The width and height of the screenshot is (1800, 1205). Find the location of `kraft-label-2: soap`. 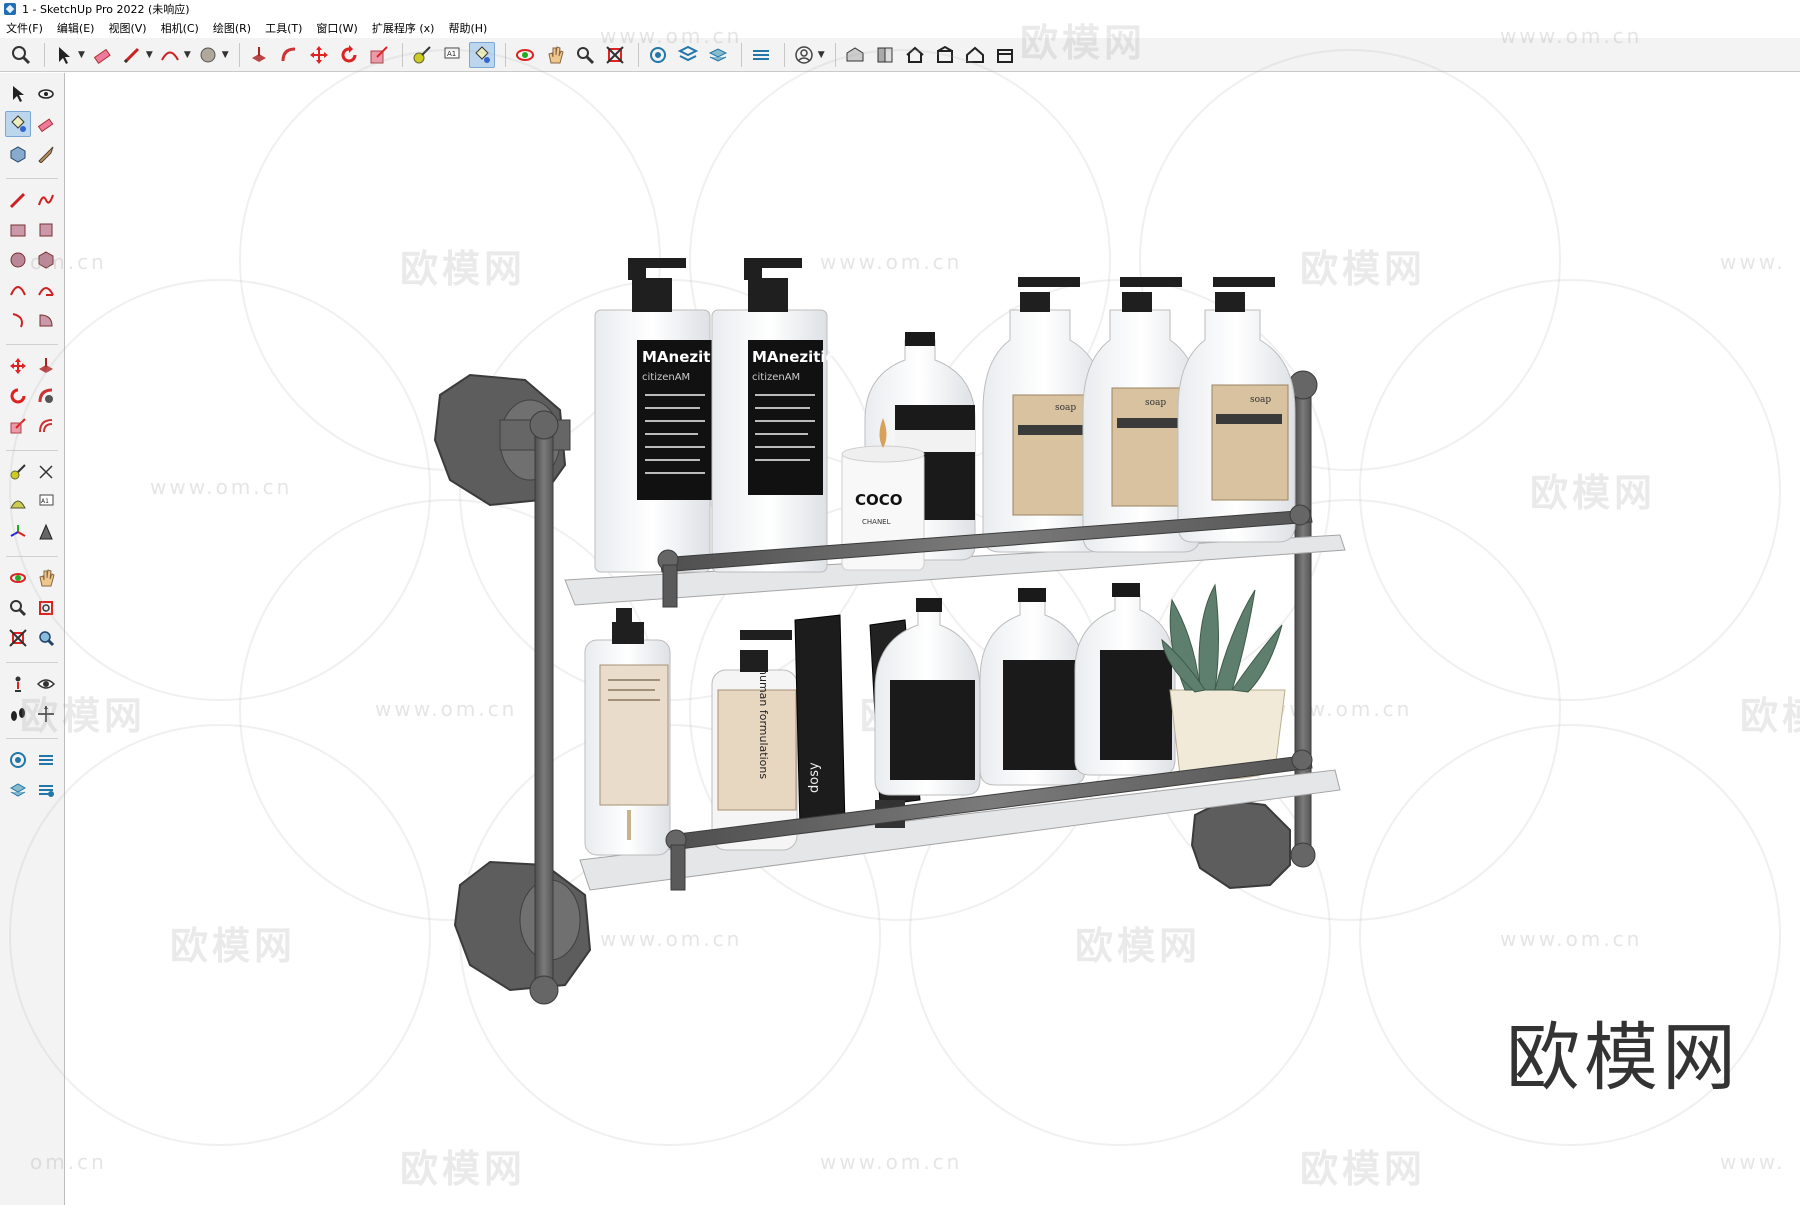

kraft-label-2: soap is located at coordinates (1155, 403).